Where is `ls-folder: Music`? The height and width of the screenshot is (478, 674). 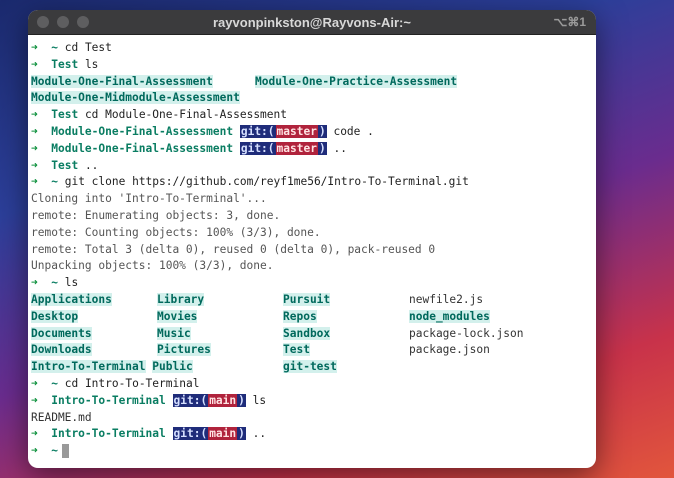 ls-folder: Music is located at coordinates (174, 333).